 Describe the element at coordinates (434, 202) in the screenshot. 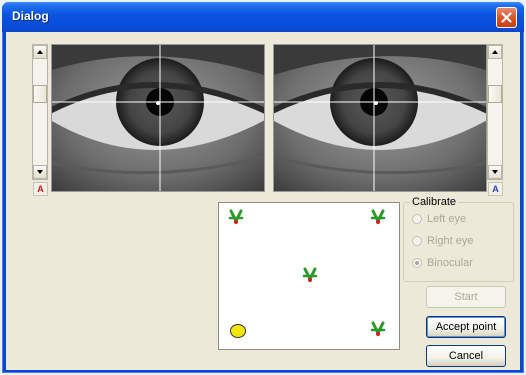

I see `calibrate-group-title: Calibrate` at that location.